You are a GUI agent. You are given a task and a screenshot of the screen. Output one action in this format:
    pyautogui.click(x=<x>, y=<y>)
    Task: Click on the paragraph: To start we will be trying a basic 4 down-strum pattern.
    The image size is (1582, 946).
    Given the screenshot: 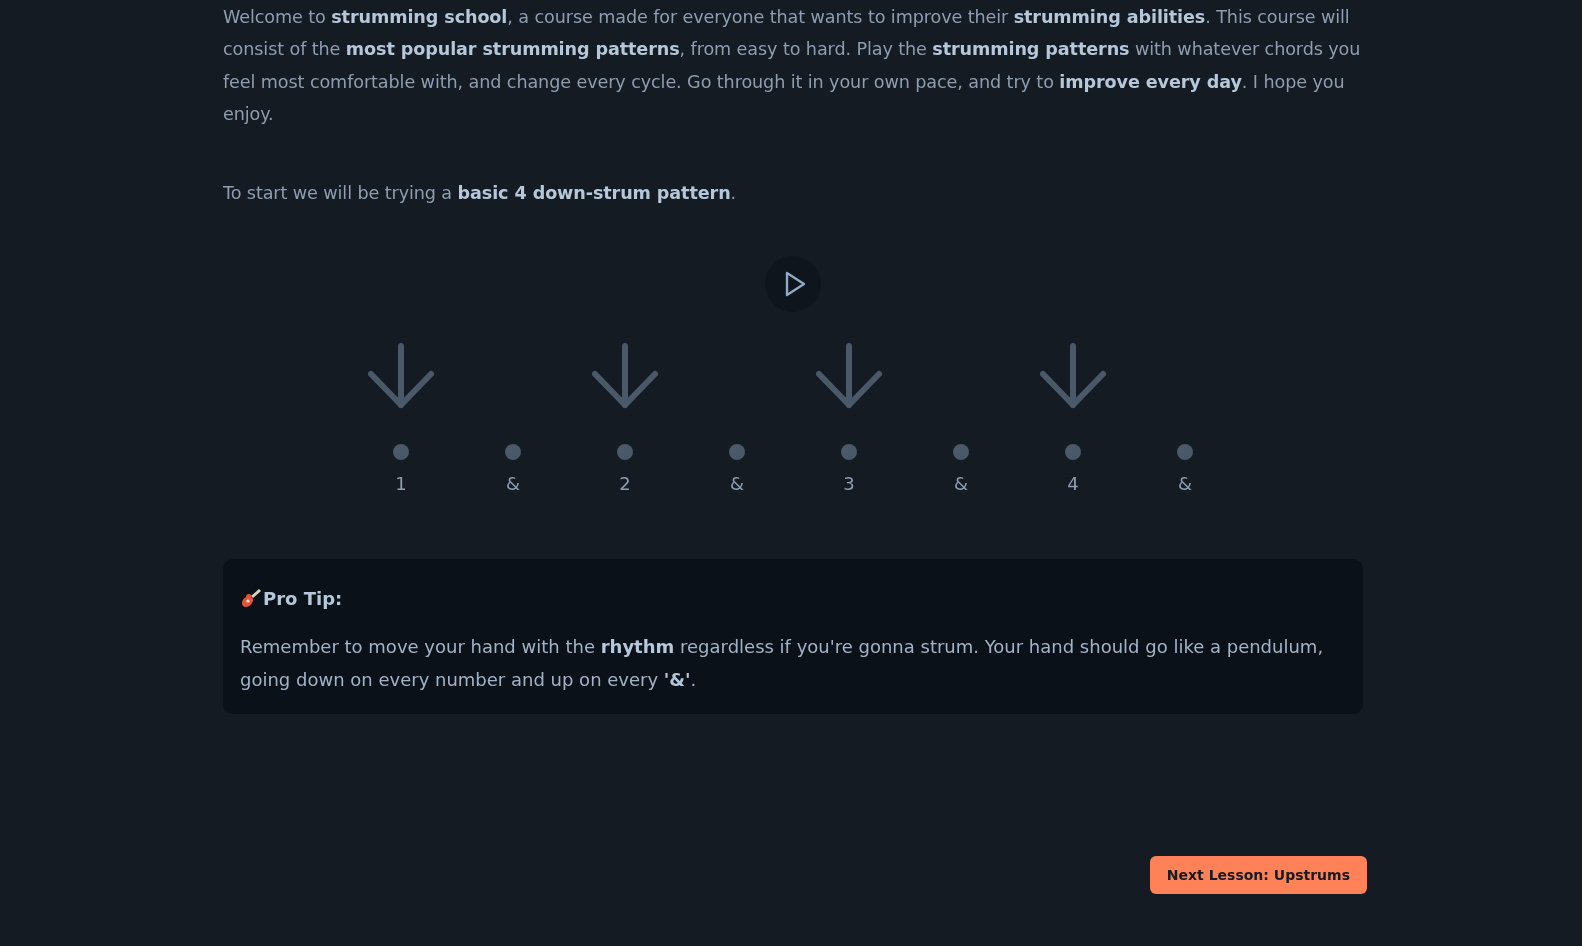 What is the action you would take?
    pyautogui.click(x=480, y=194)
    